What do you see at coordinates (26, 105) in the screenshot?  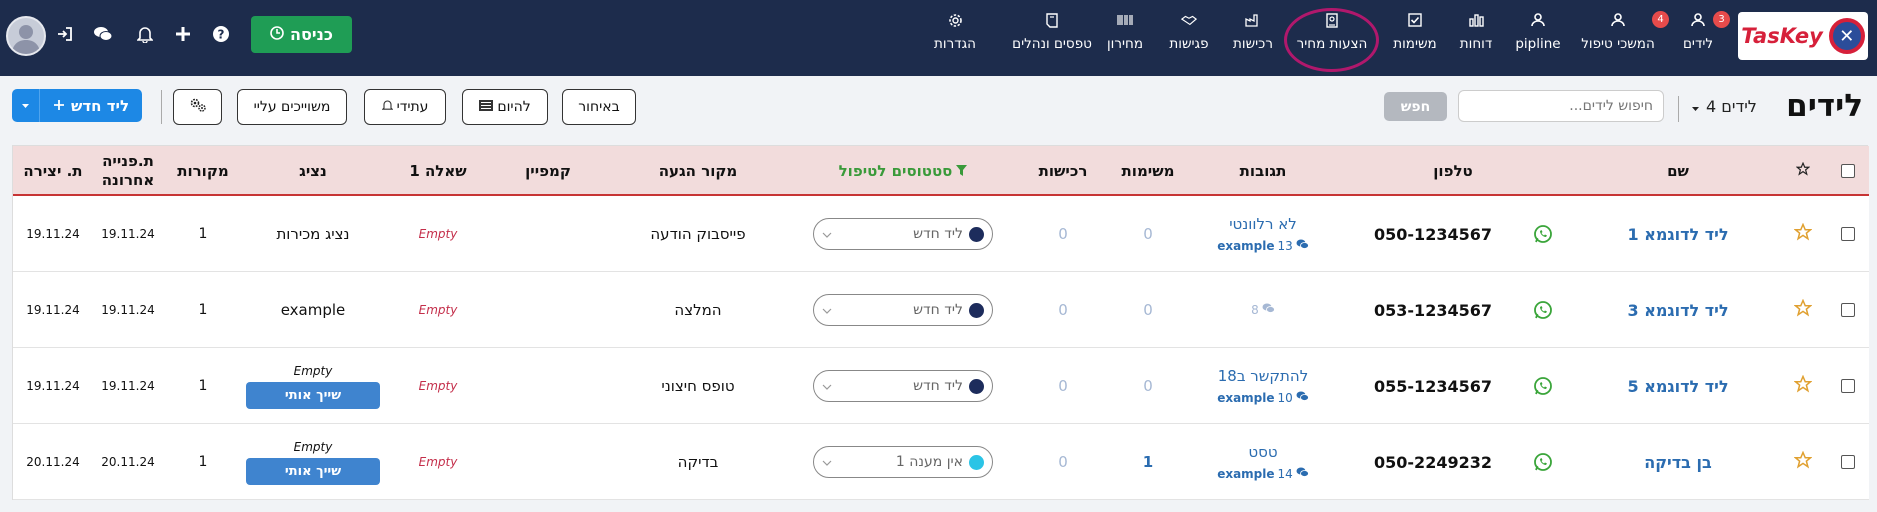 I see `new-lead-dropdown-toggle` at bounding box center [26, 105].